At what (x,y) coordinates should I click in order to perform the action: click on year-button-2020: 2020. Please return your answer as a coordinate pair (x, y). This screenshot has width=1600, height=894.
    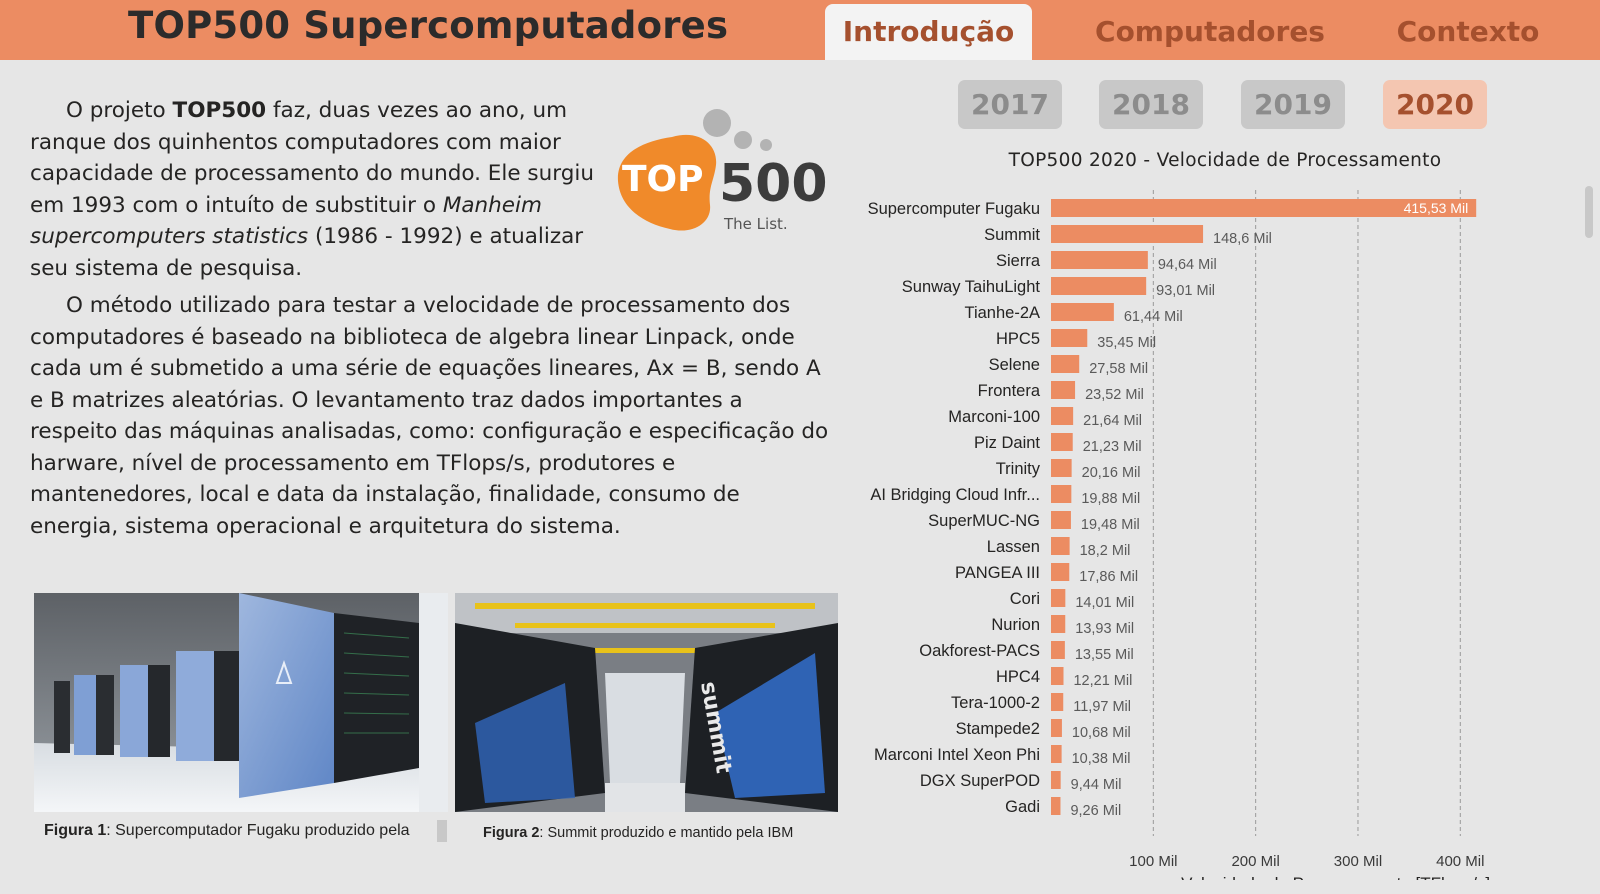
    Looking at the image, I should click on (1435, 104).